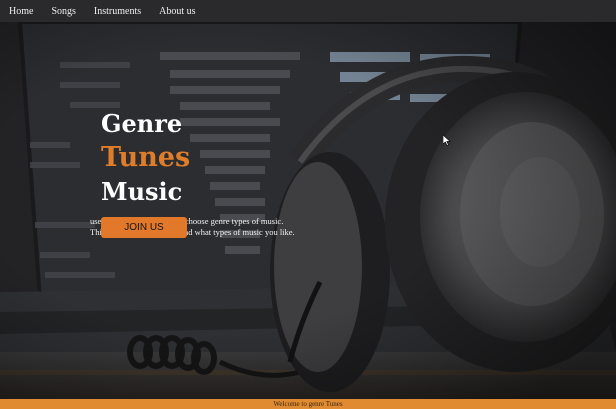  I want to click on footer-bar: Welcome to genre Tunes, so click(308, 404).